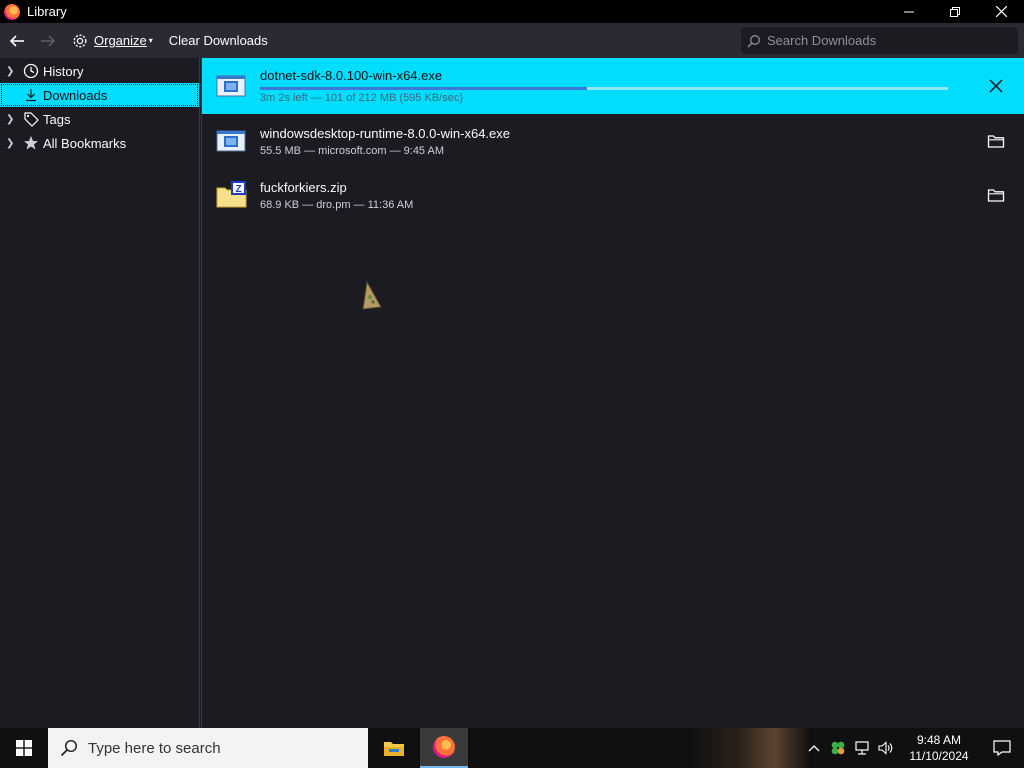 The width and height of the screenshot is (1024, 768). What do you see at coordinates (218, 40) in the screenshot?
I see `clear-downloads-button: Clear Downloads` at bounding box center [218, 40].